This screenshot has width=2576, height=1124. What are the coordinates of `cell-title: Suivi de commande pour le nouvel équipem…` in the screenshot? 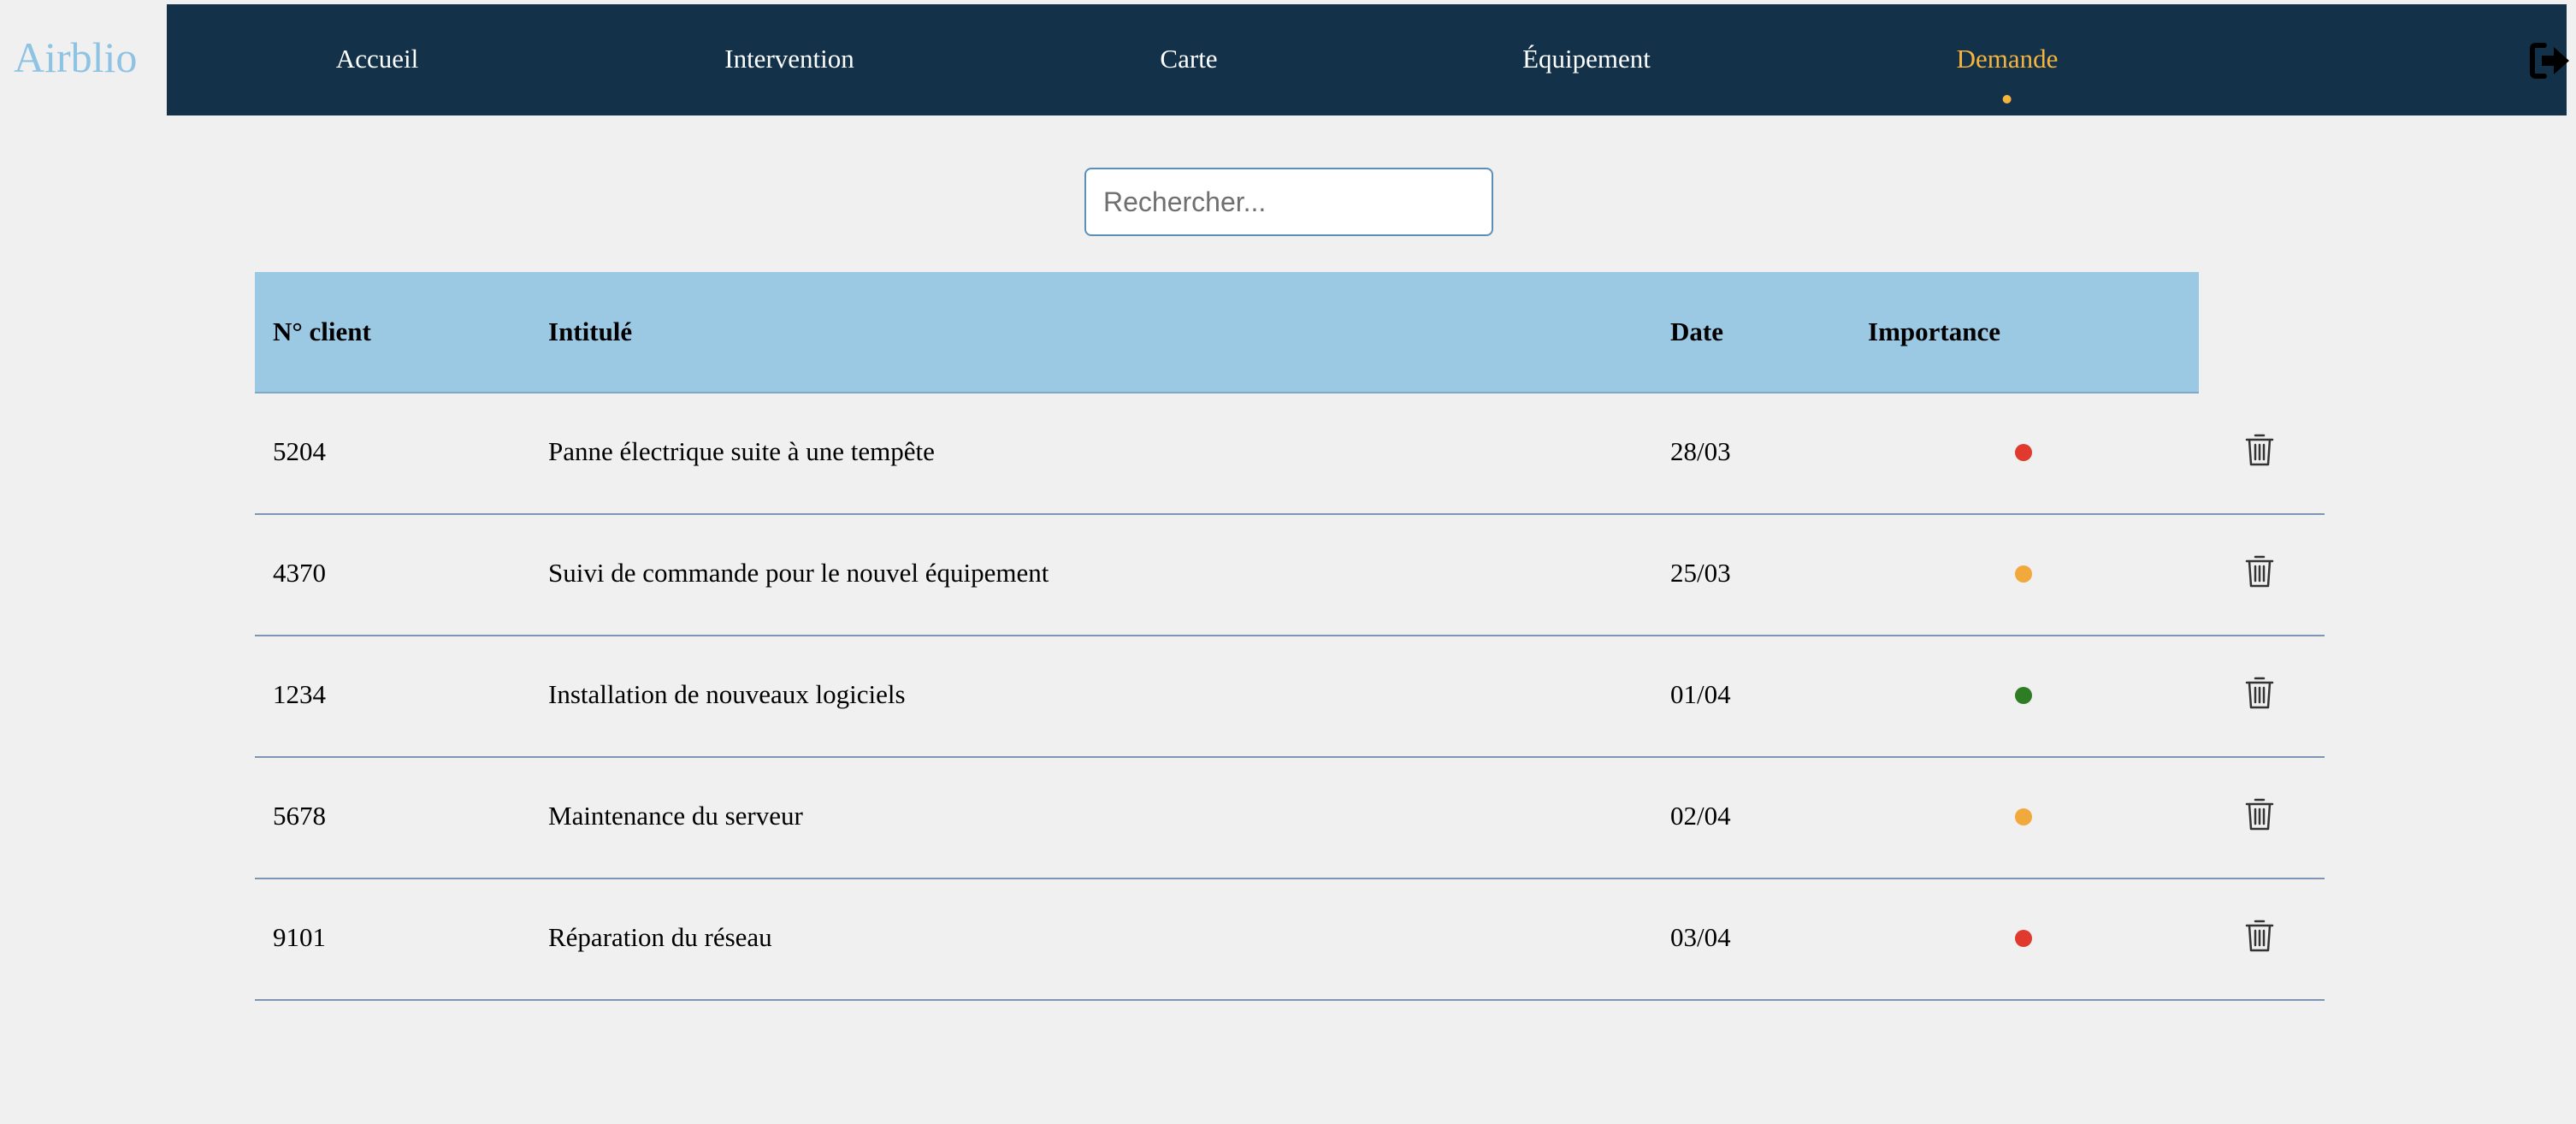 It's located at (798, 573).